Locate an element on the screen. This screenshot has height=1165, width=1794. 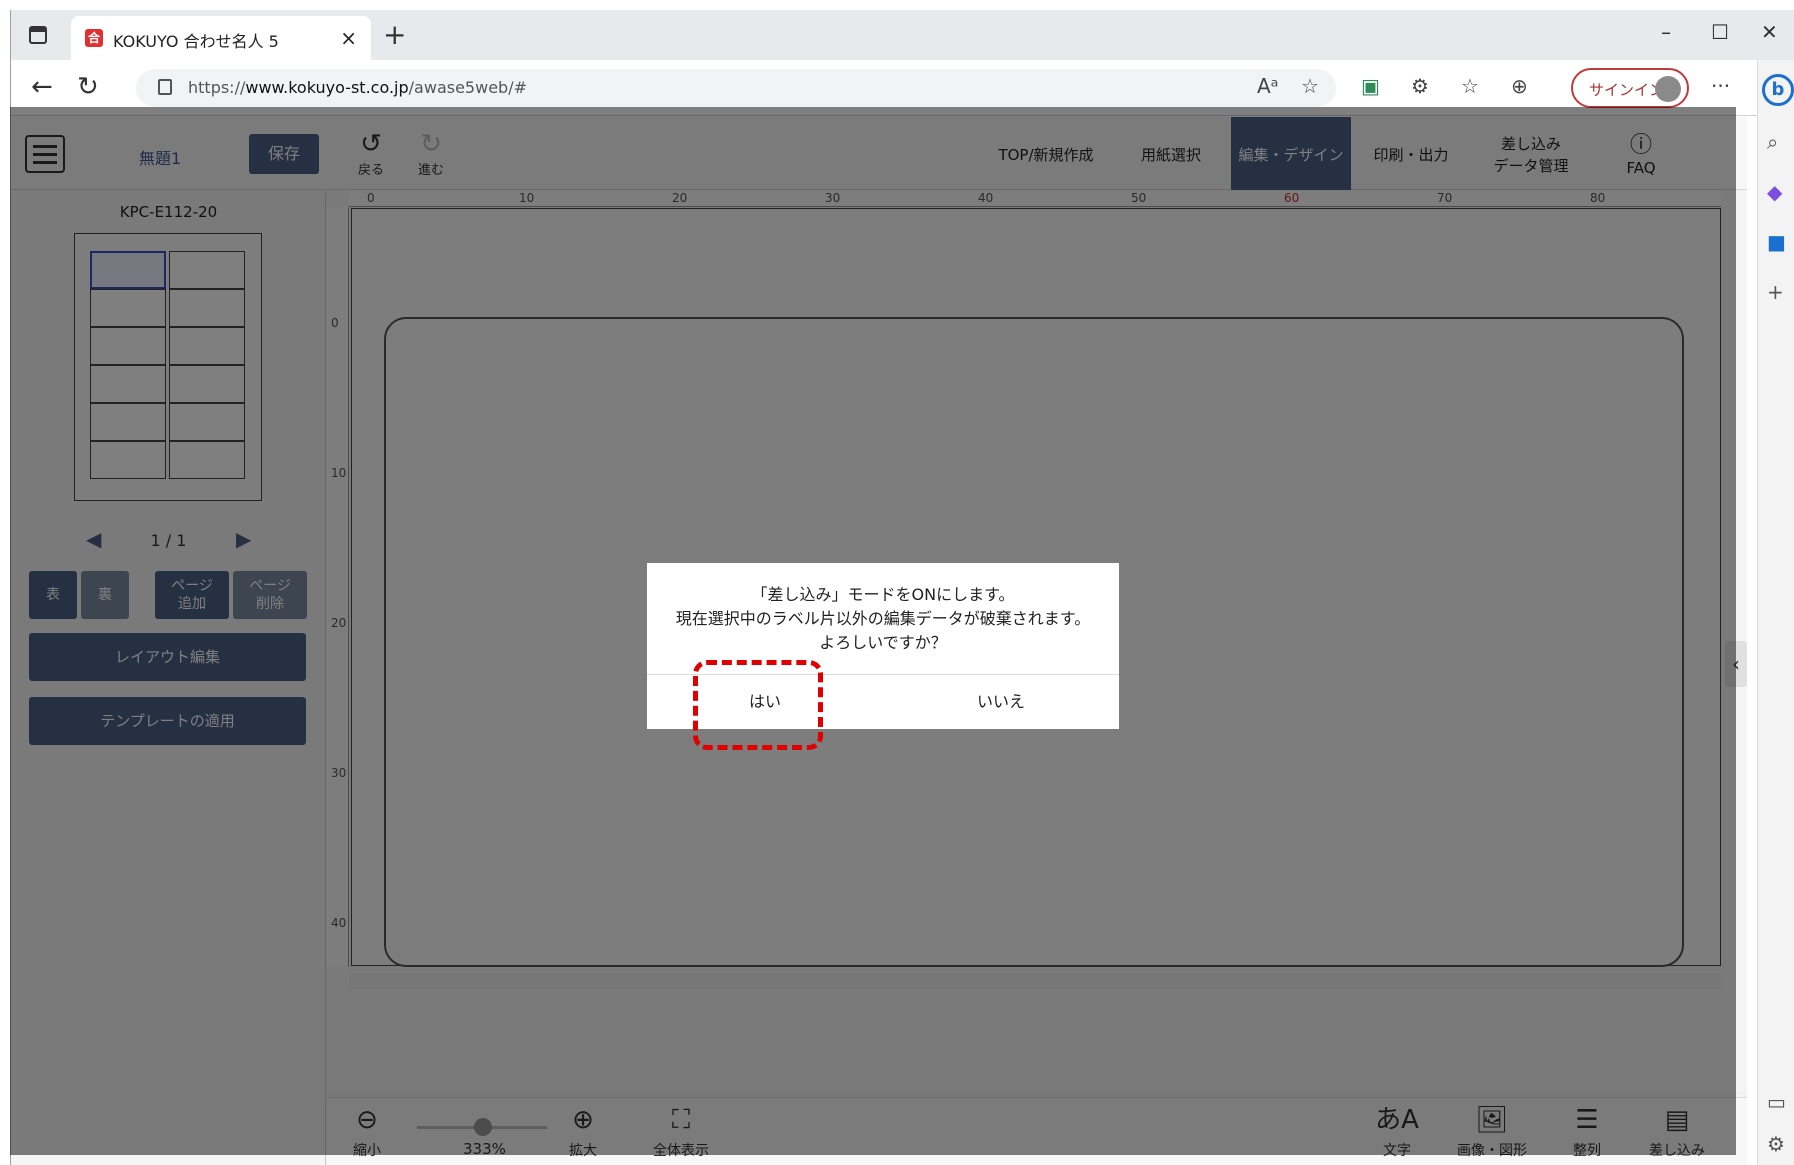
dialog-line-1: 「差し込み」モードをONにします。 is located at coordinates (883, 594).